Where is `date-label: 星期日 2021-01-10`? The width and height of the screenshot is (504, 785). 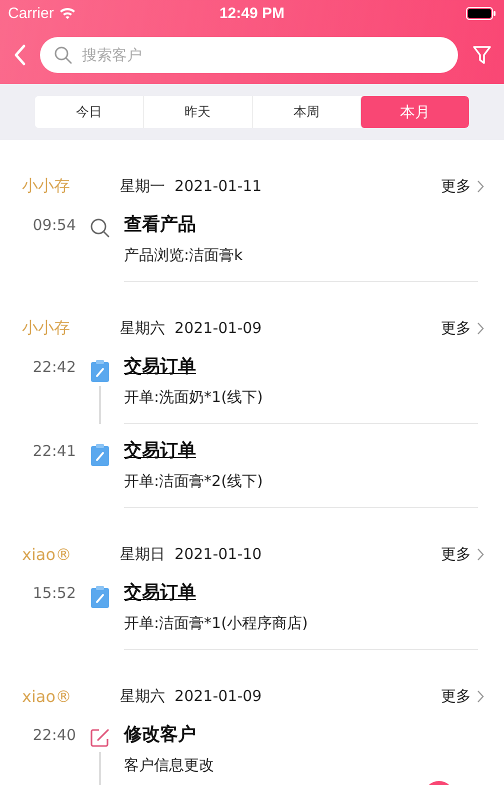
date-label: 星期日 2021-01-10 is located at coordinates (191, 554).